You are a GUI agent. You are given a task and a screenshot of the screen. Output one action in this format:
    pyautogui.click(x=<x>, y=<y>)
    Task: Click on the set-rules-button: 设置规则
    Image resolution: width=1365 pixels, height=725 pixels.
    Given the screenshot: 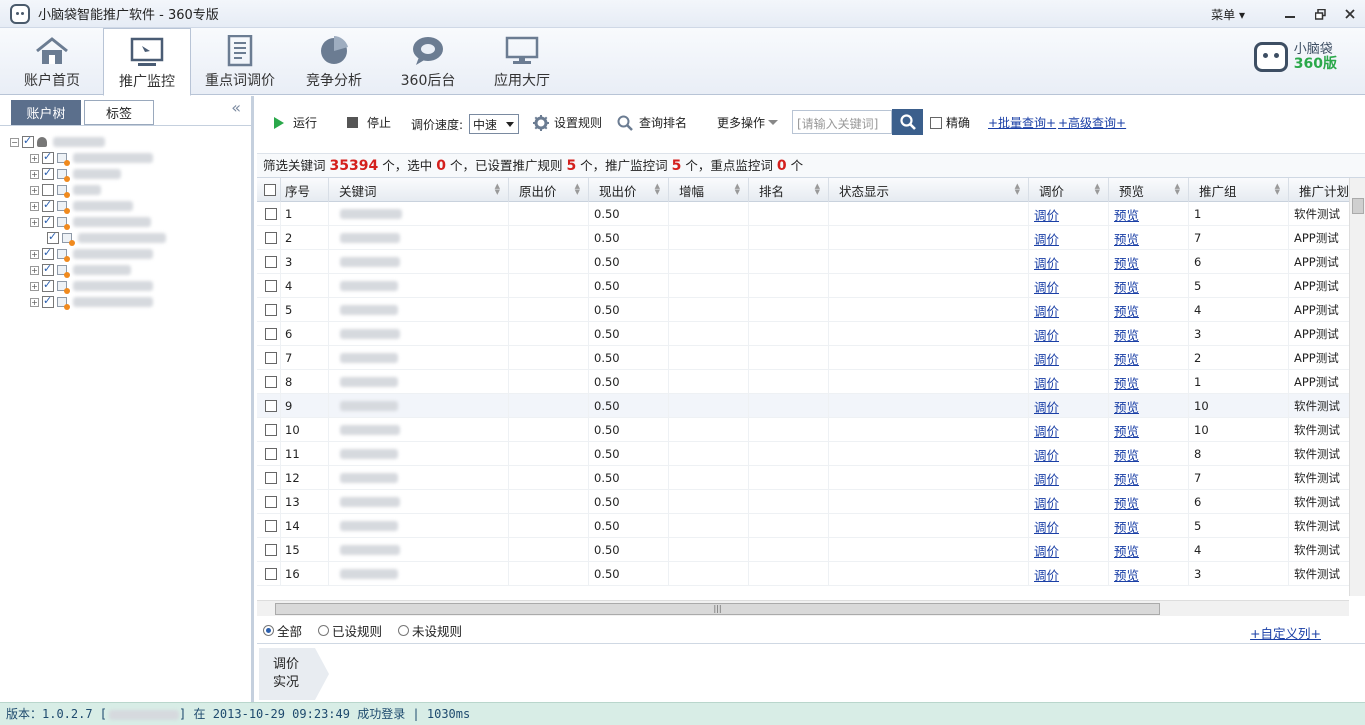 What is the action you would take?
    pyautogui.click(x=567, y=122)
    